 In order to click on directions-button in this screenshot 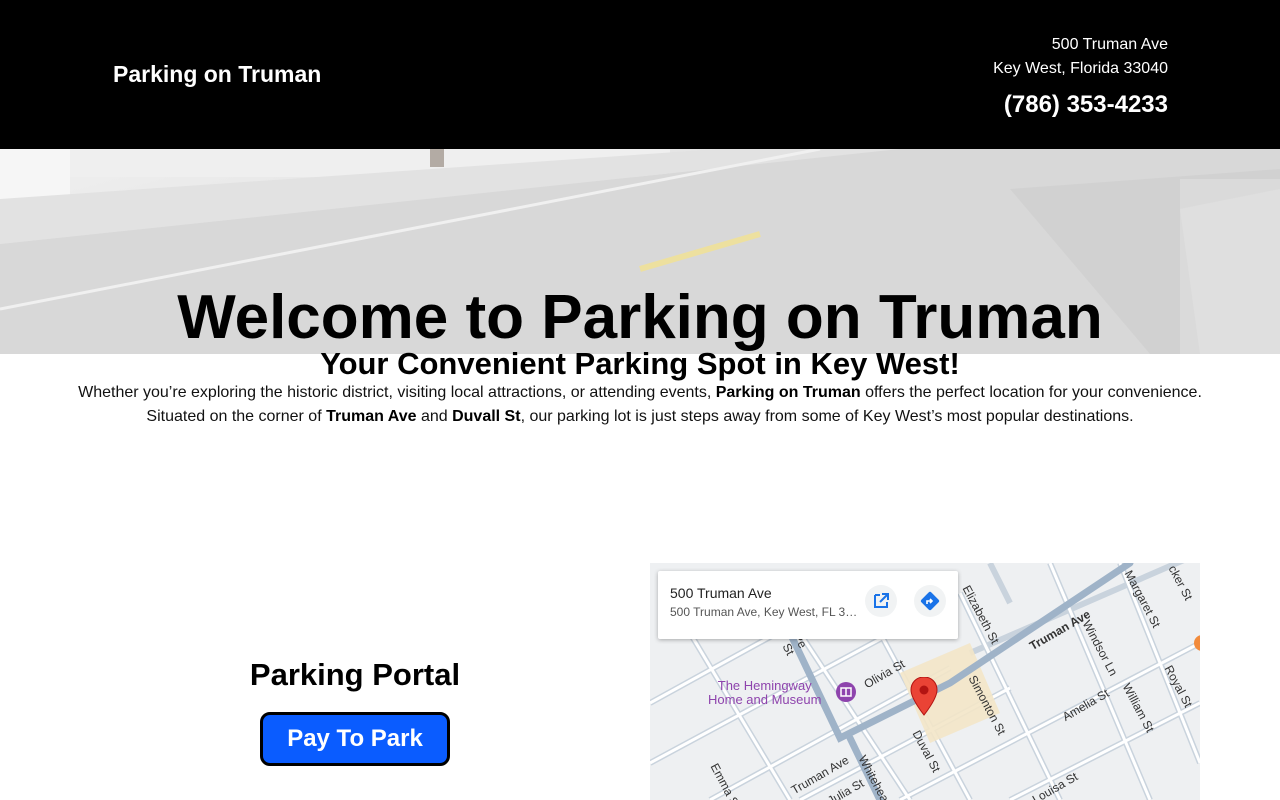, I will do `click(930, 601)`.